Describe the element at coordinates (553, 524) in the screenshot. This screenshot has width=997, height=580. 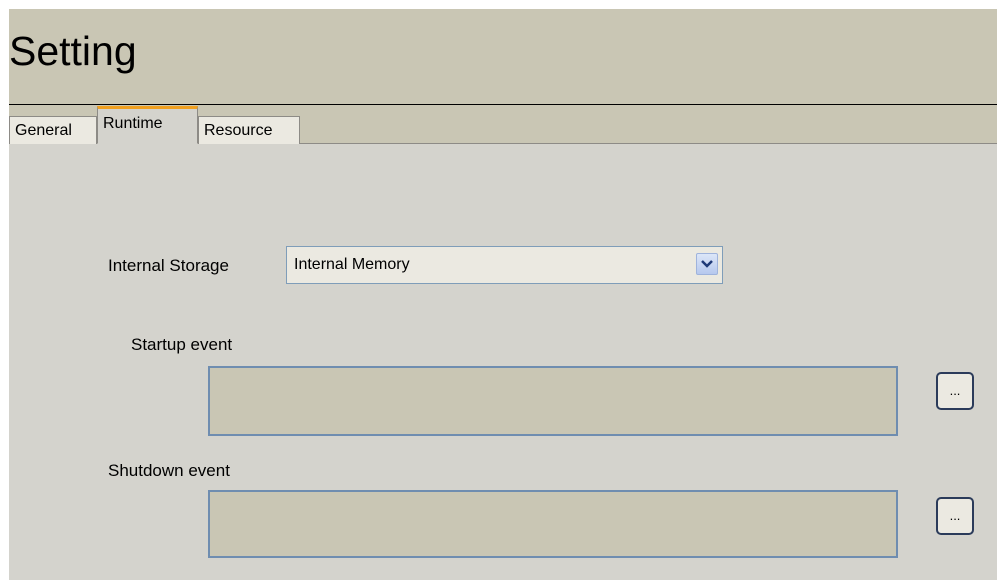
I see `shutdown-event-field` at that location.